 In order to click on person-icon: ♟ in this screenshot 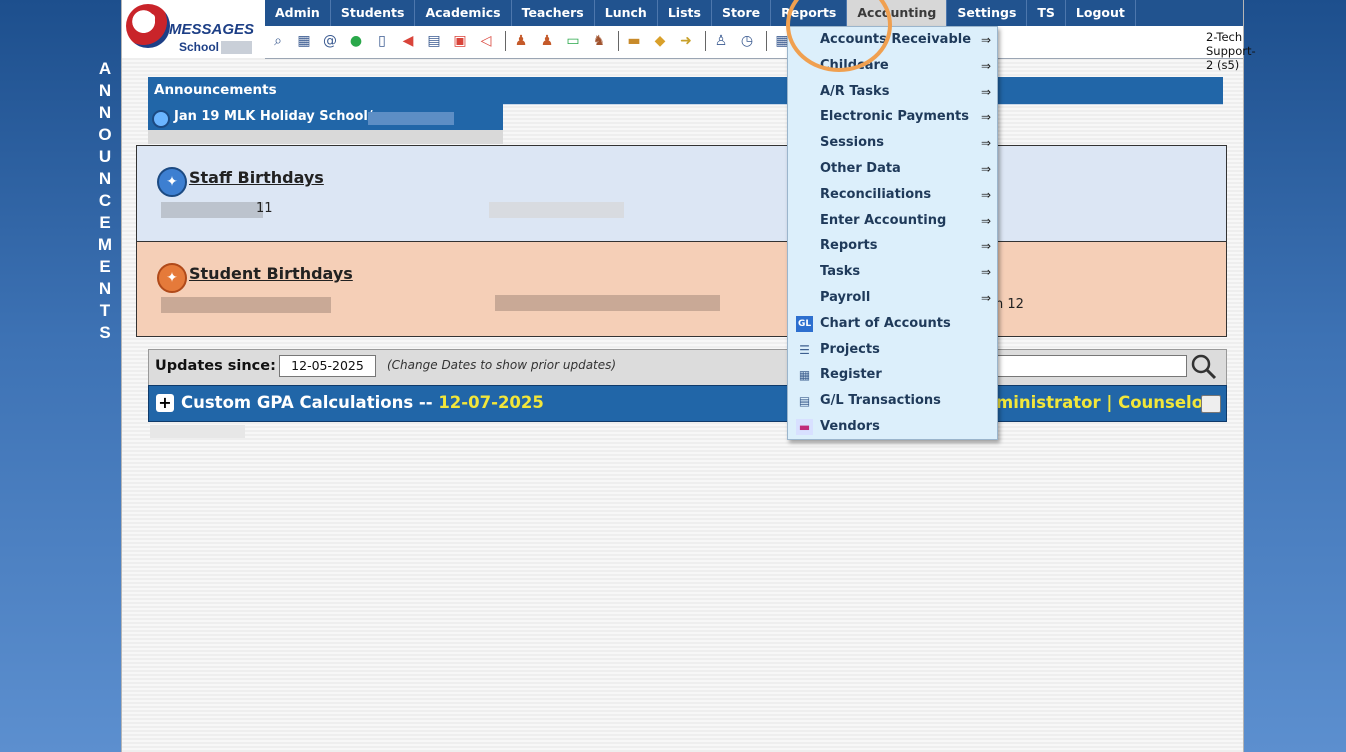, I will do `click(547, 41)`.